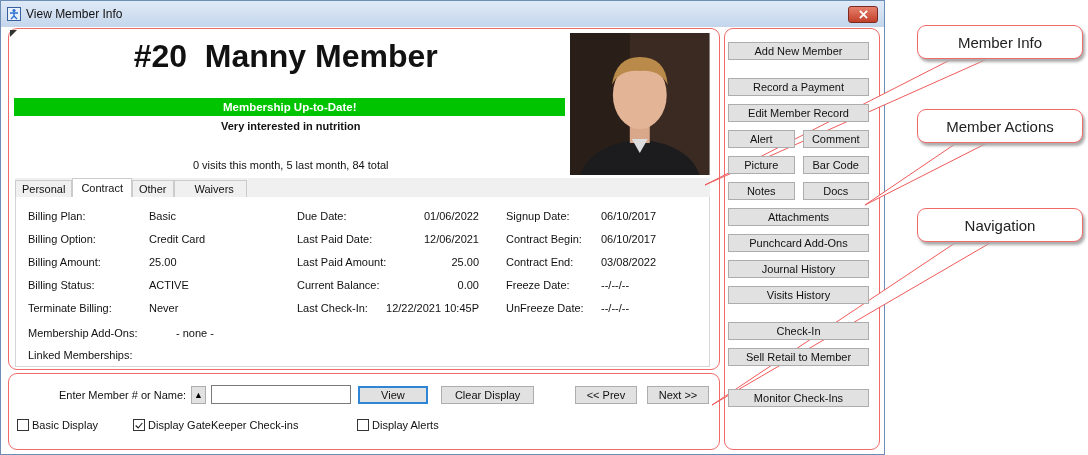  What do you see at coordinates (163, 215) in the screenshot?
I see `field-value: Basic` at bounding box center [163, 215].